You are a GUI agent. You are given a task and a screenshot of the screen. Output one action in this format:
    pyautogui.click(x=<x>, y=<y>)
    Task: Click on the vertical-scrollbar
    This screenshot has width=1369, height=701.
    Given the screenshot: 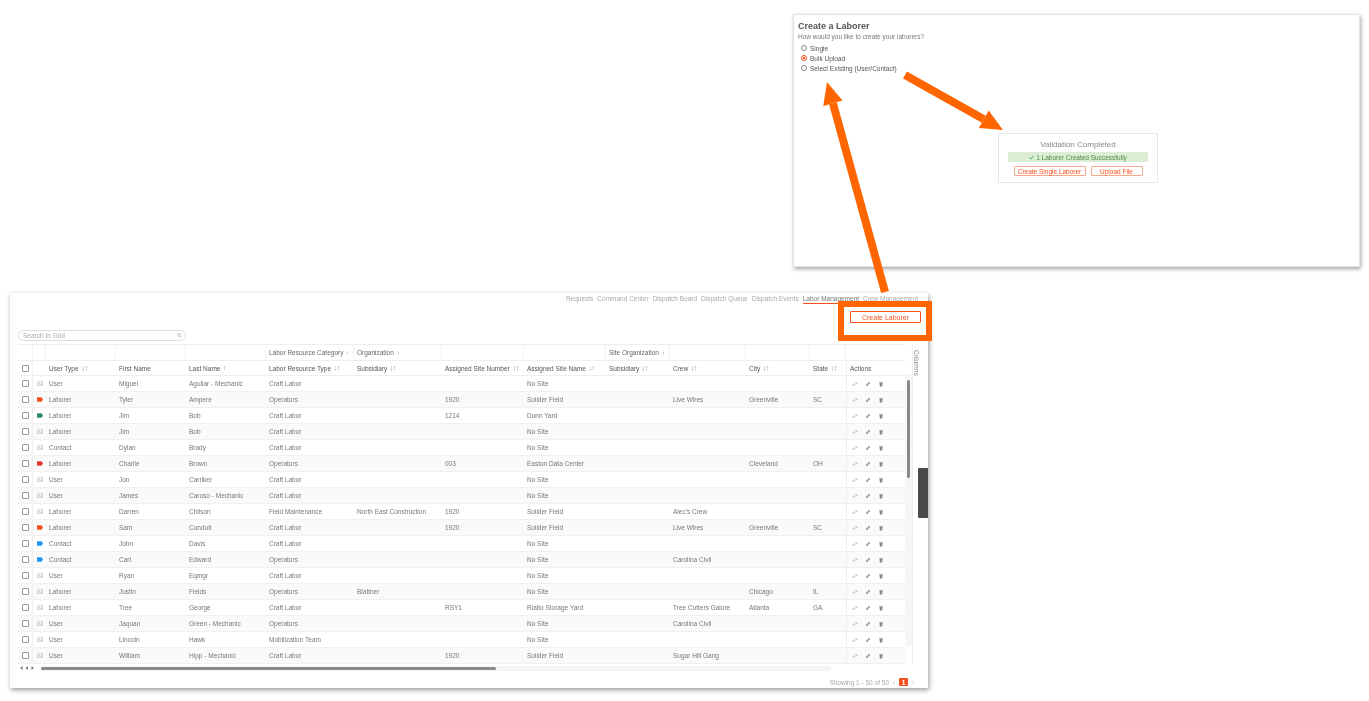 What is the action you would take?
    pyautogui.click(x=908, y=510)
    